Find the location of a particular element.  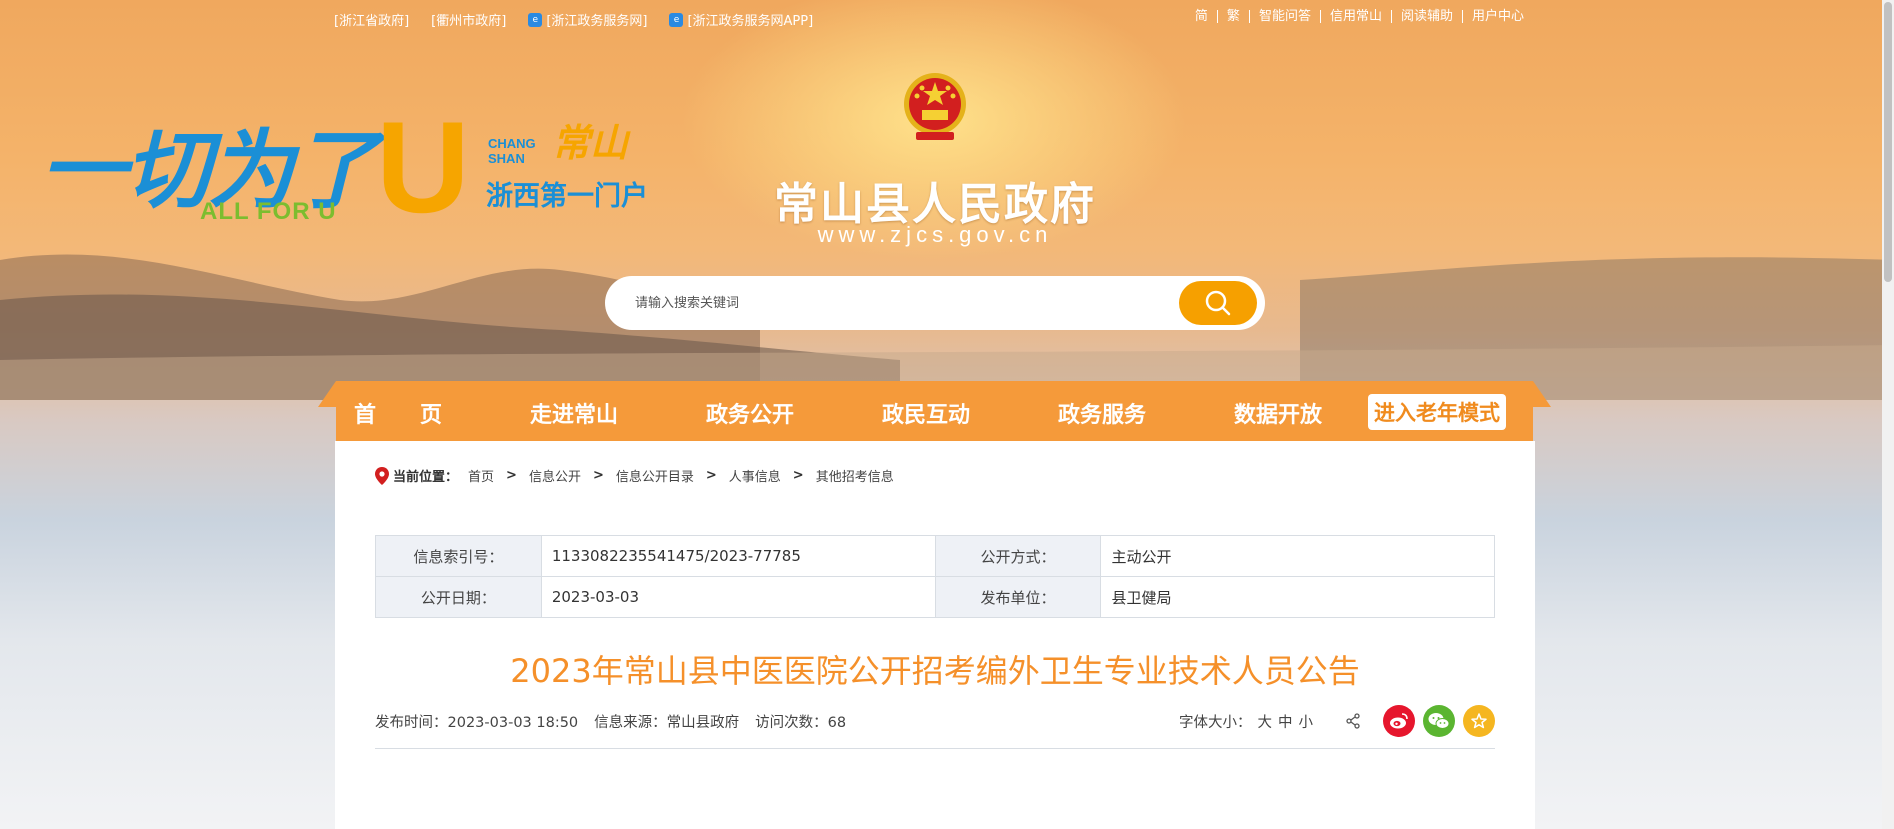

slogan-portal: 浙西第一门户 is located at coordinates (567, 196).